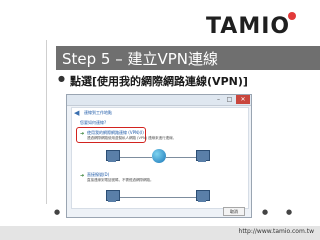 The height and width of the screenshot is (240, 320). I want to click on logo-dot-icon, so click(292, 16).